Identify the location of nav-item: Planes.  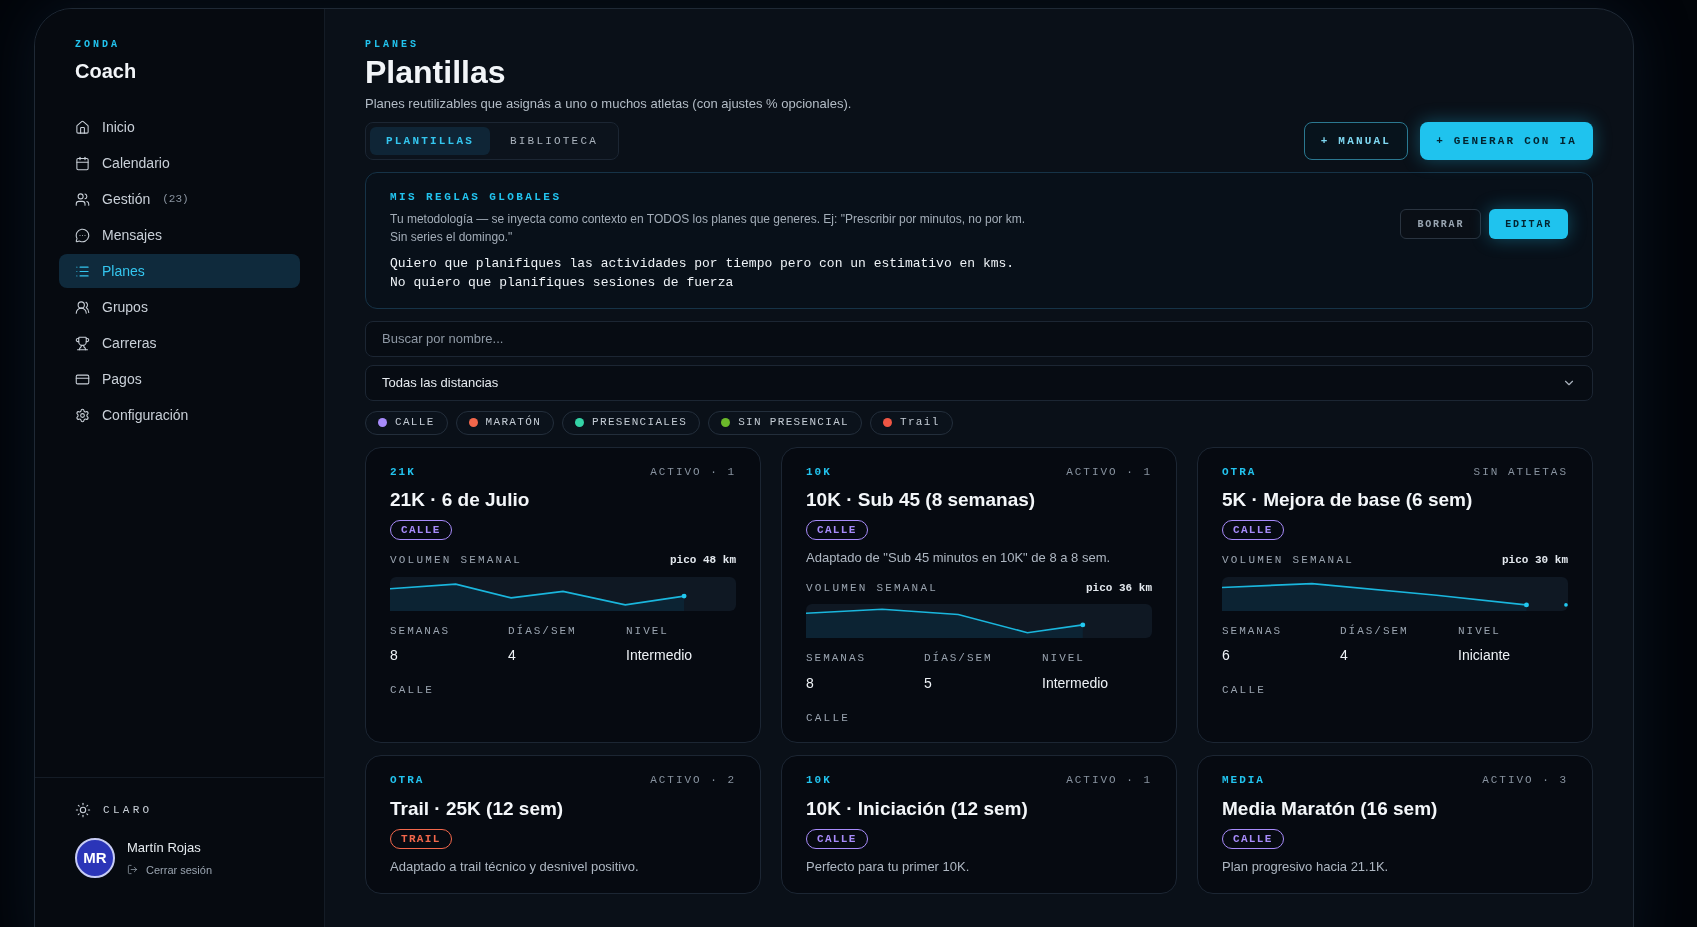
(179, 271).